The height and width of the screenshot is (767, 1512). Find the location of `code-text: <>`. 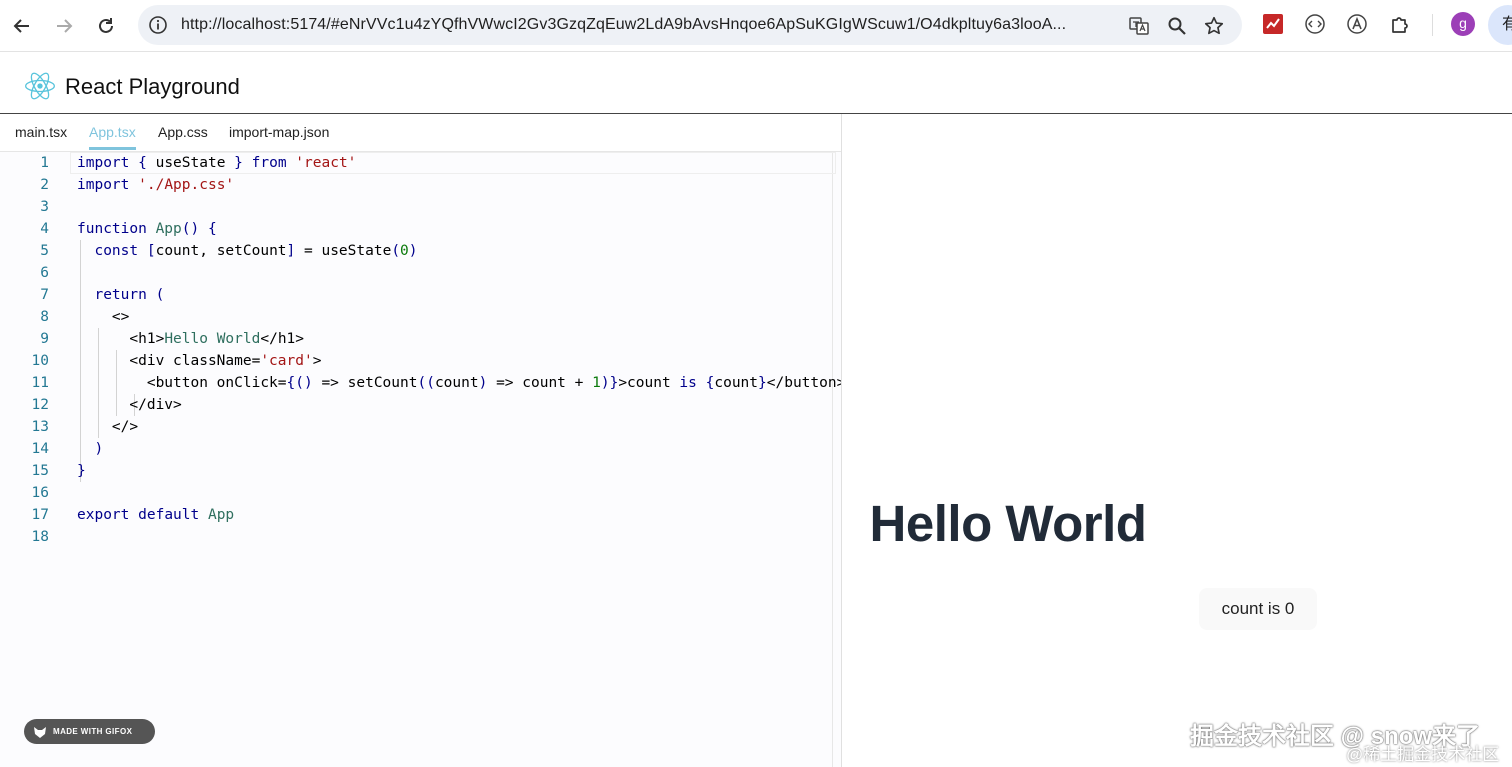

code-text: <> is located at coordinates (103, 317).